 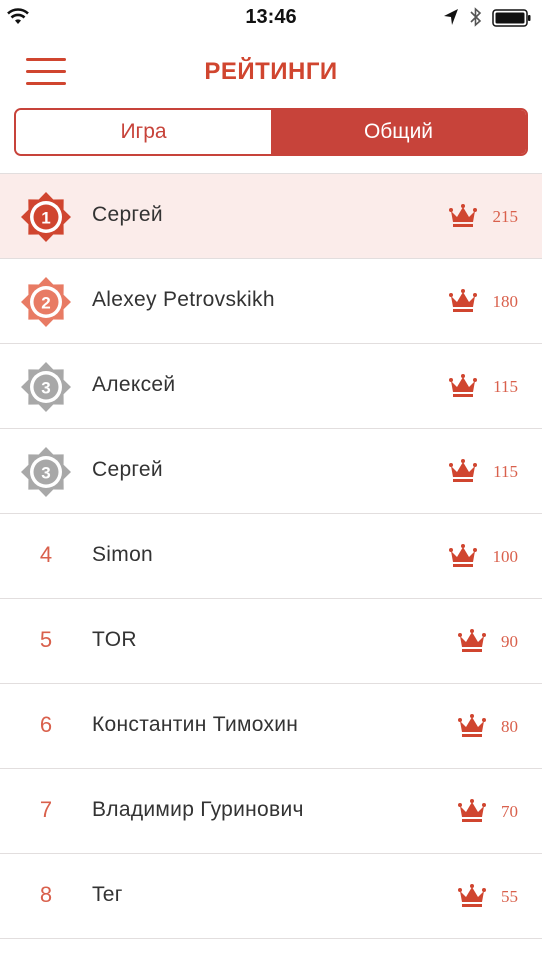 I want to click on rating-row: 7 Владимир Гуринович 70, so click(x=271, y=811).